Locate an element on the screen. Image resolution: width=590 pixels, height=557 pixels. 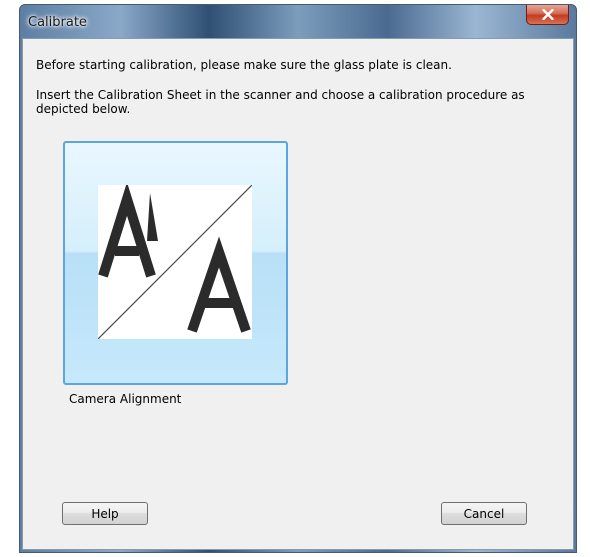
title-bar: Calibrate is located at coordinates (298, 21).